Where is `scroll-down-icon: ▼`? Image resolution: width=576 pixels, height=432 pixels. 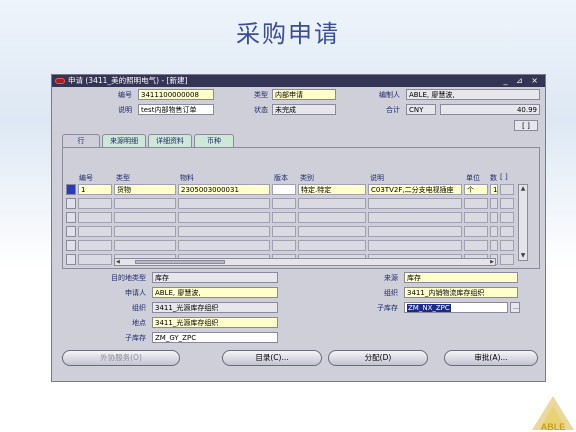
scroll-down-icon: ▼ is located at coordinates (523, 256).